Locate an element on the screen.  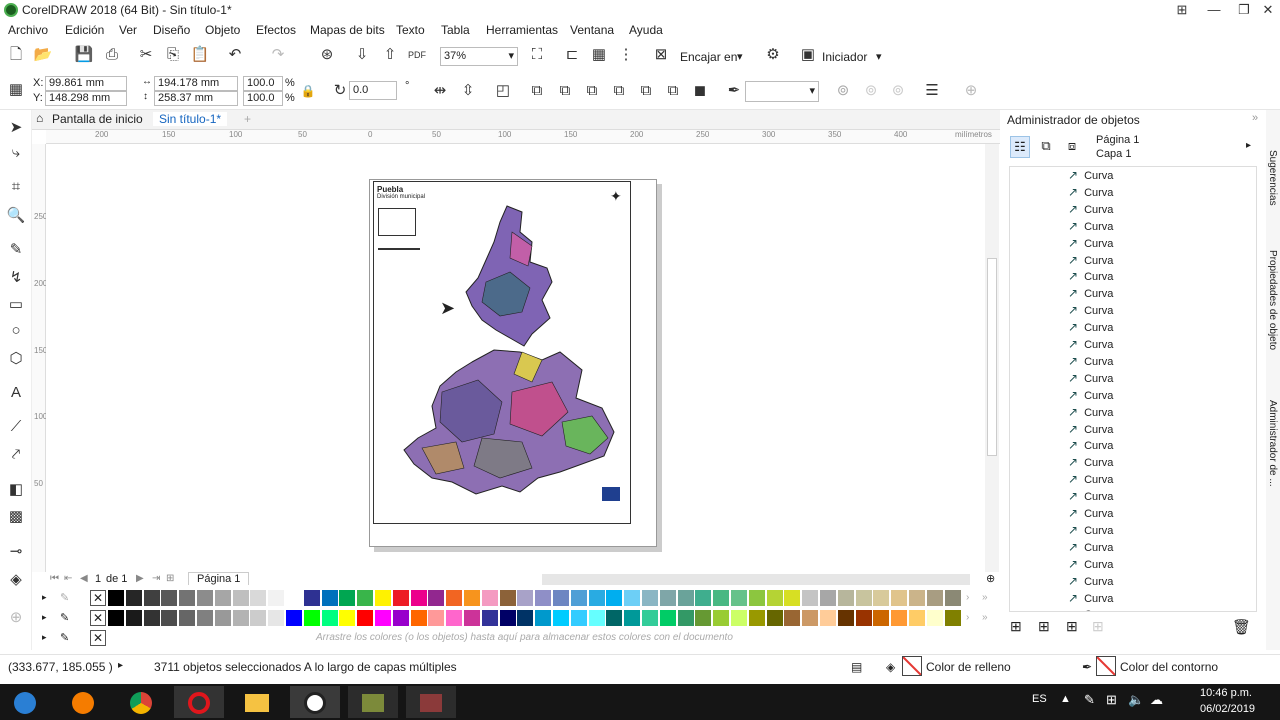
help-icon: ⊞ is located at coordinates (1182, 9).